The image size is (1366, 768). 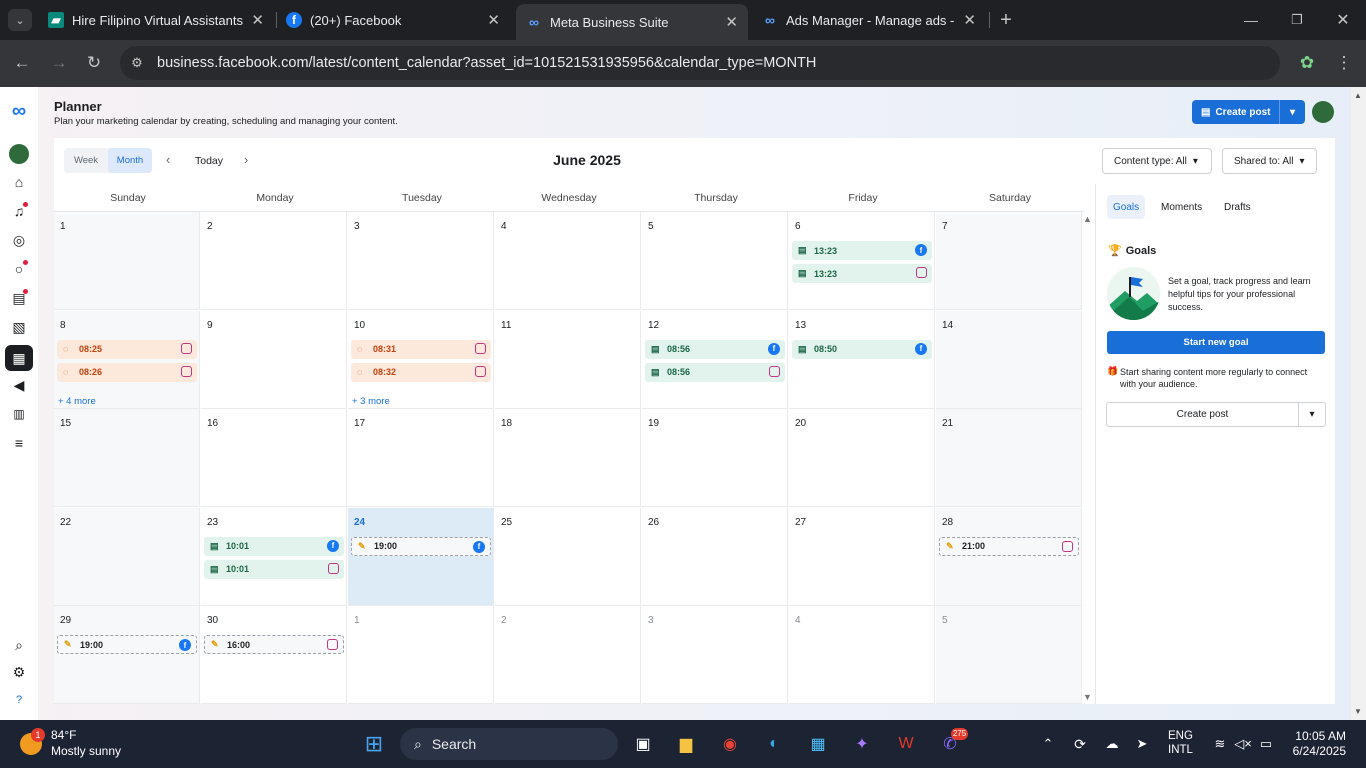 What do you see at coordinates (1307, 63) in the screenshot?
I see `profile-icon: ✿` at bounding box center [1307, 63].